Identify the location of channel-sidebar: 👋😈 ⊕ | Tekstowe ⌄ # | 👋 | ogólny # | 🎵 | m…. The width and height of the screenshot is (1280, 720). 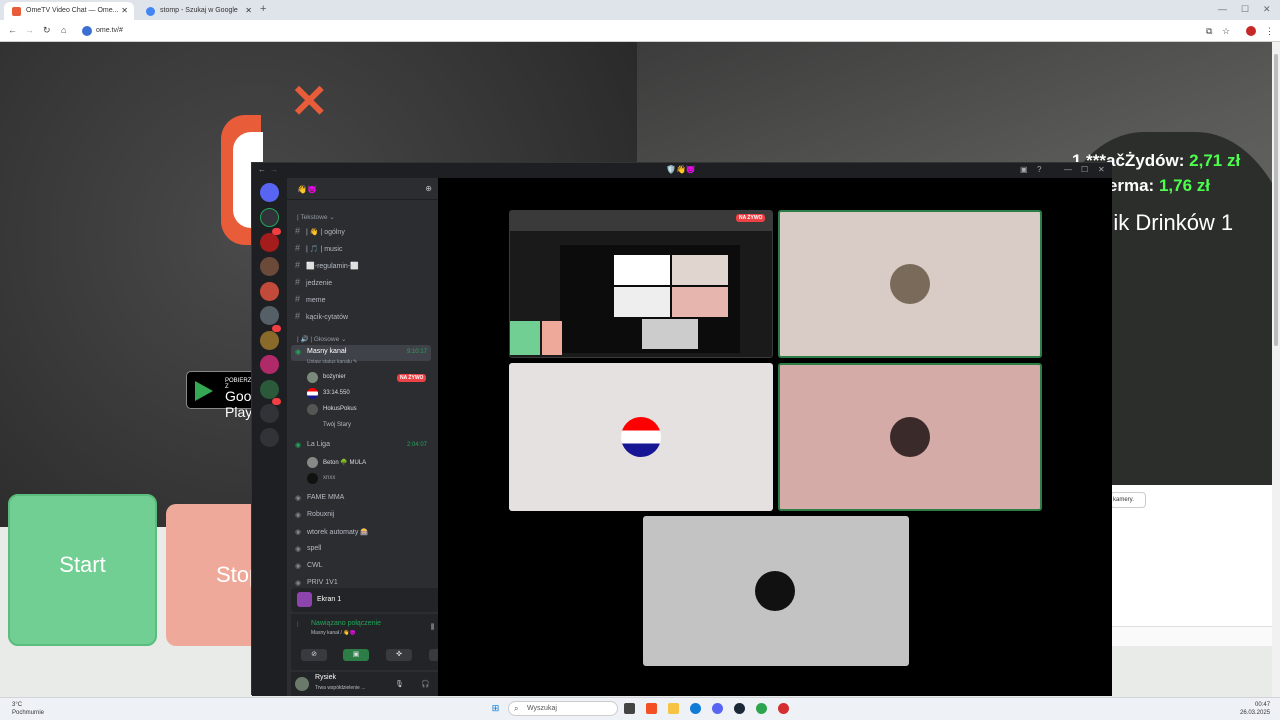
(376, 437).